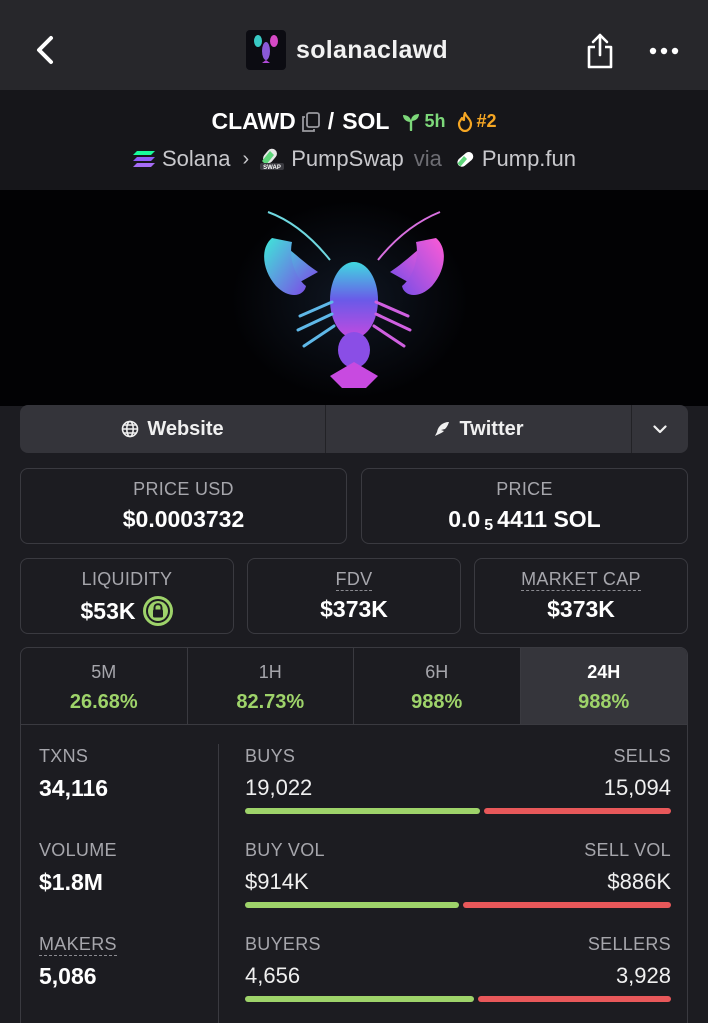  Describe the element at coordinates (458, 944) in the screenshot. I see `makers-split-labels: BUYERS SELLERS` at that location.